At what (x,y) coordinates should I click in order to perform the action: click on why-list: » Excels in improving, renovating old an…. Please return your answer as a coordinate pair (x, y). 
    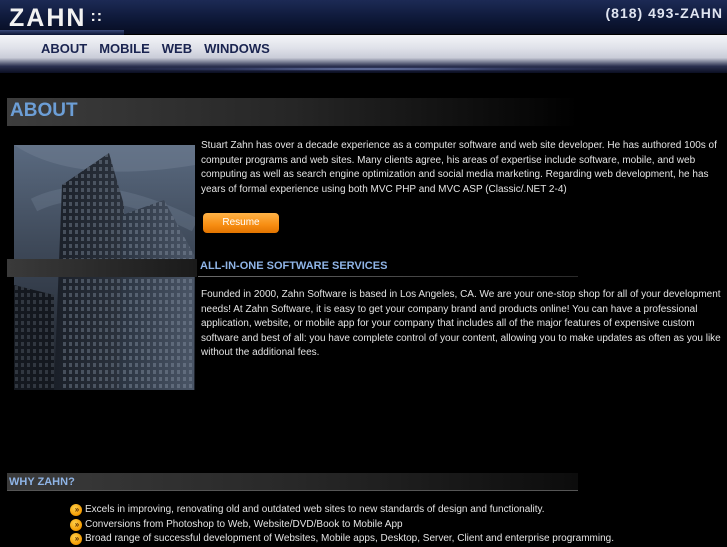
    Looking at the image, I should click on (342, 525).